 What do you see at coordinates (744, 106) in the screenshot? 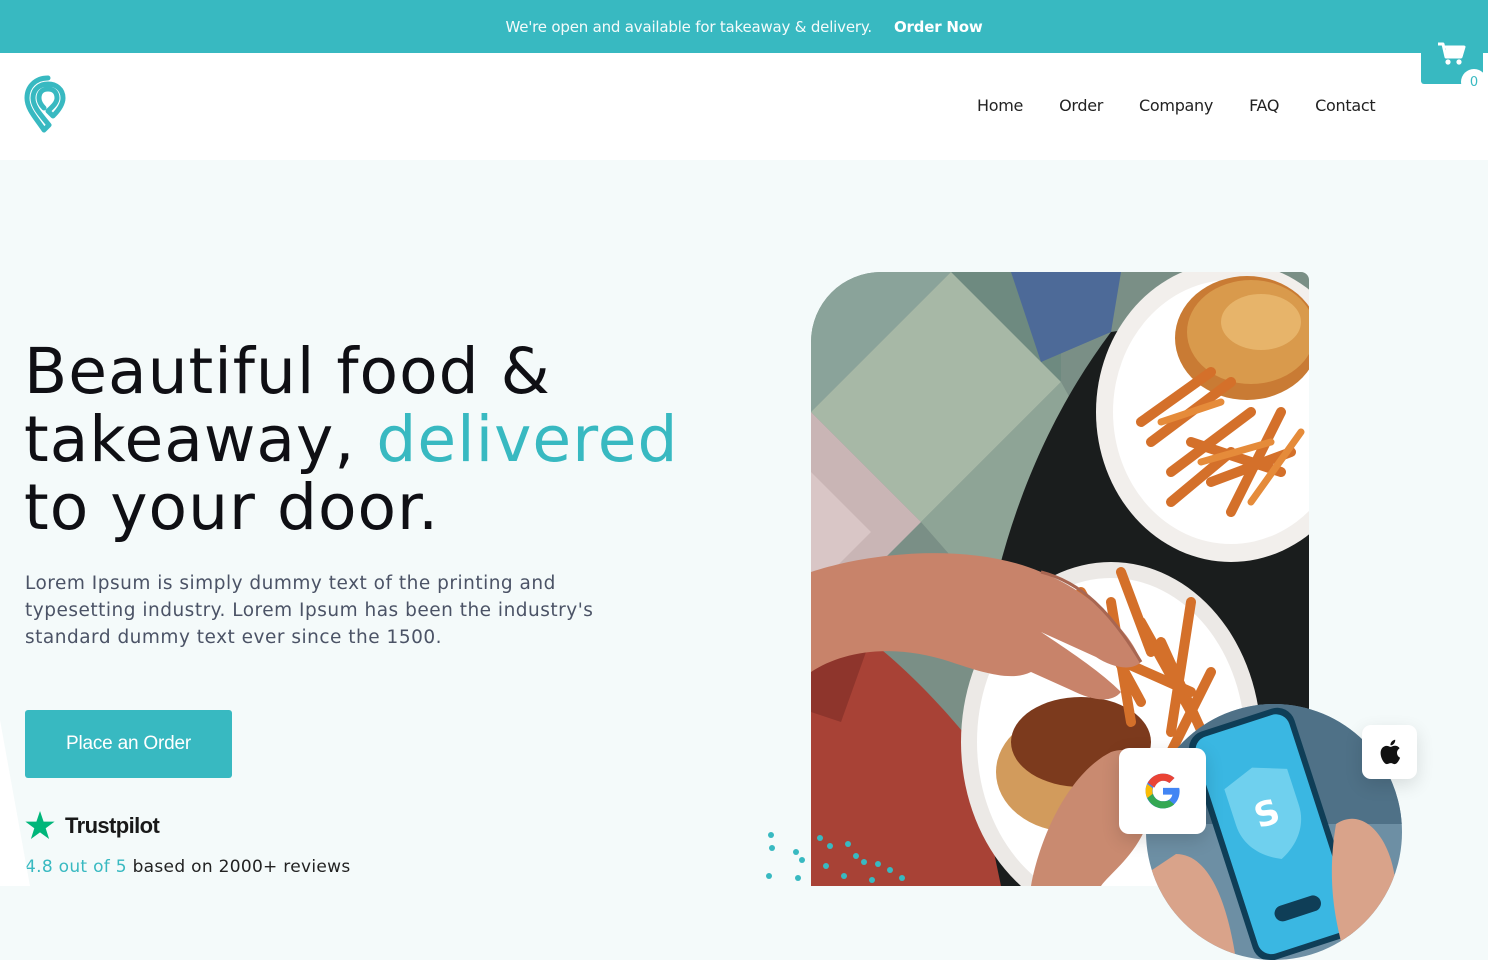
I see `site-header: Home Order Company FAQ Contact` at bounding box center [744, 106].